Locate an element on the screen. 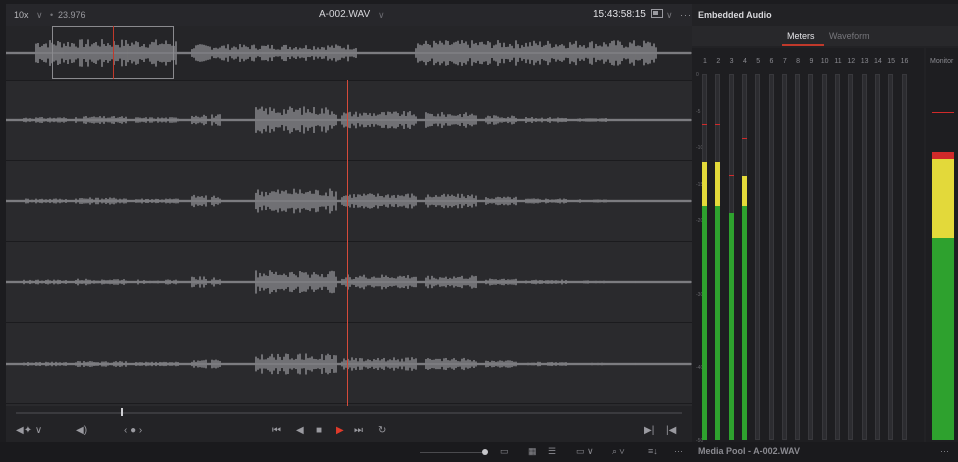  framerate-label: 23.976 is located at coordinates (72, 15).